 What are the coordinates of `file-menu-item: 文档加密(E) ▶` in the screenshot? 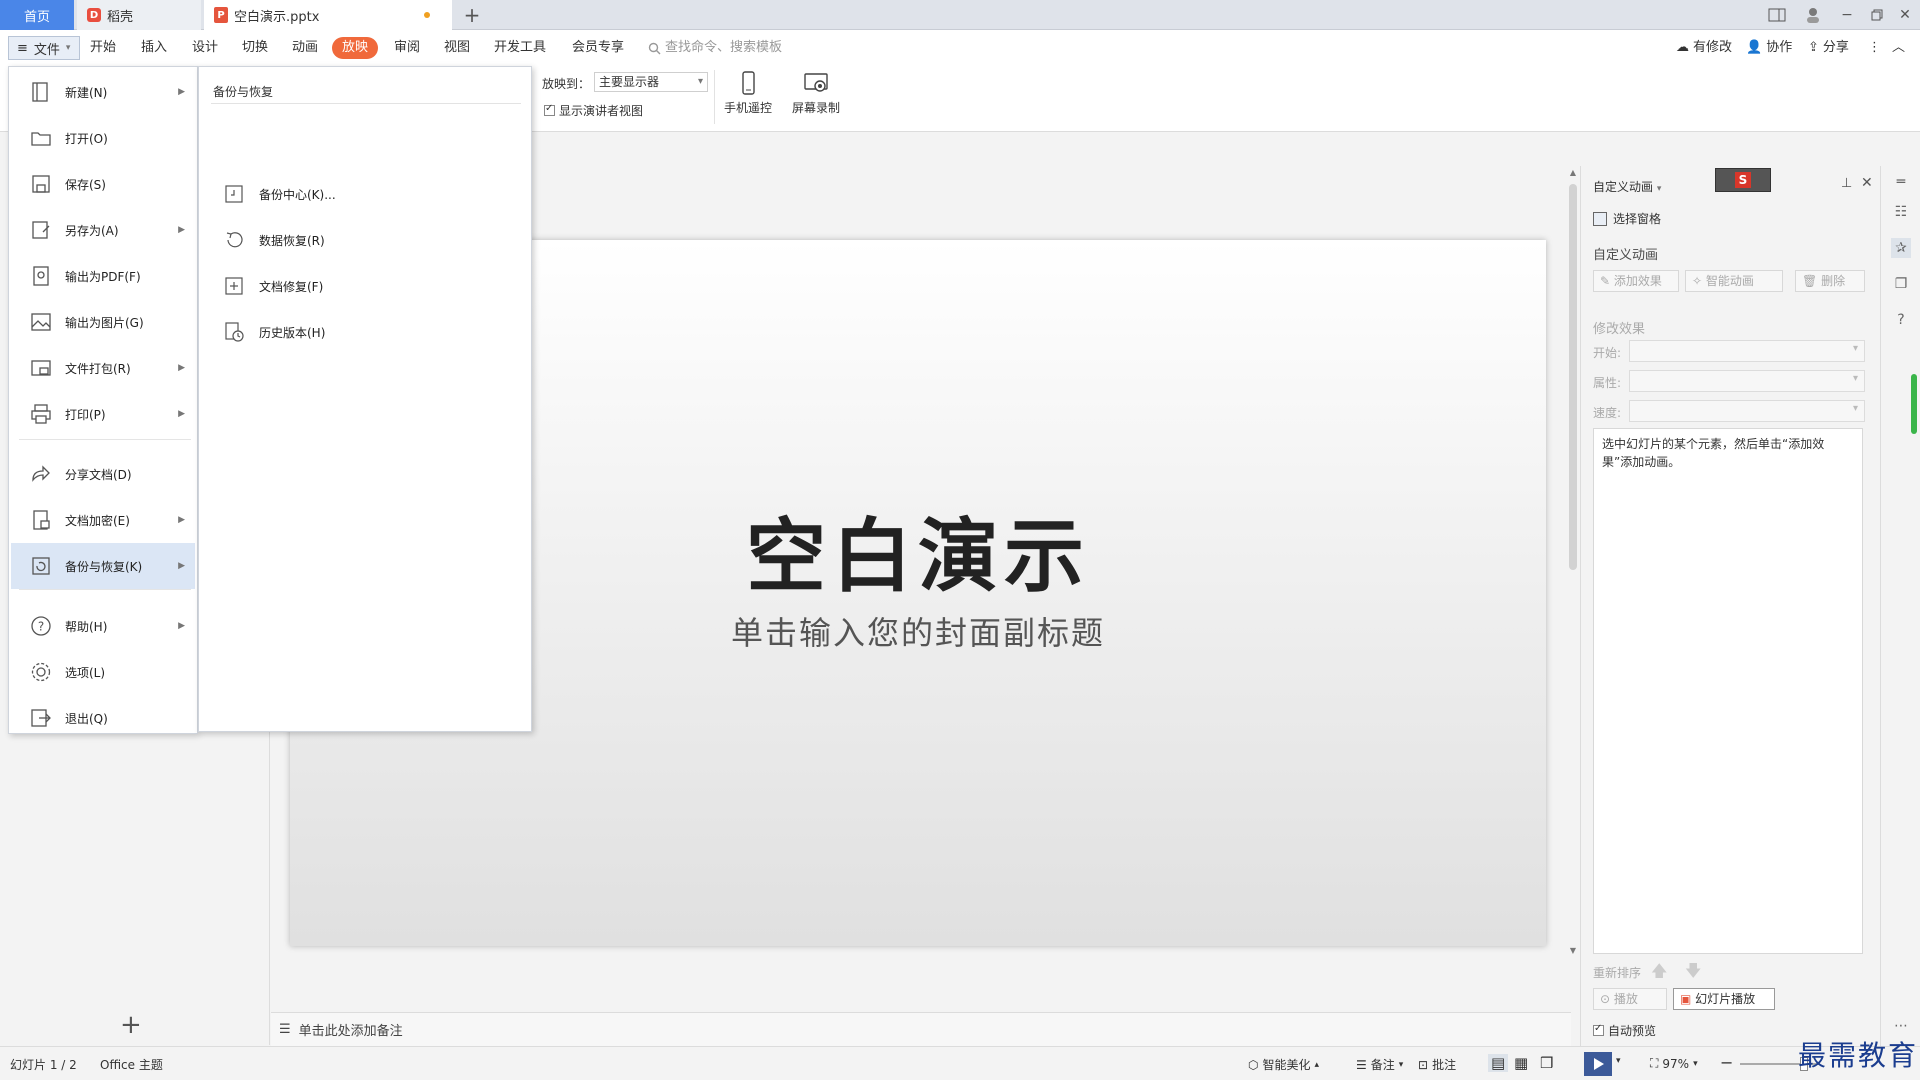 It's located at (103, 520).